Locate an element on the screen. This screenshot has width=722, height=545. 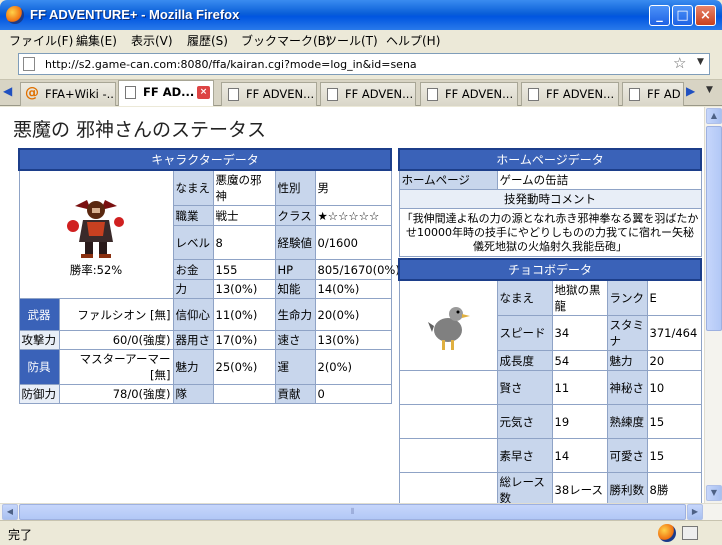
tab-close-icon: × is located at coordinates (203, 92).